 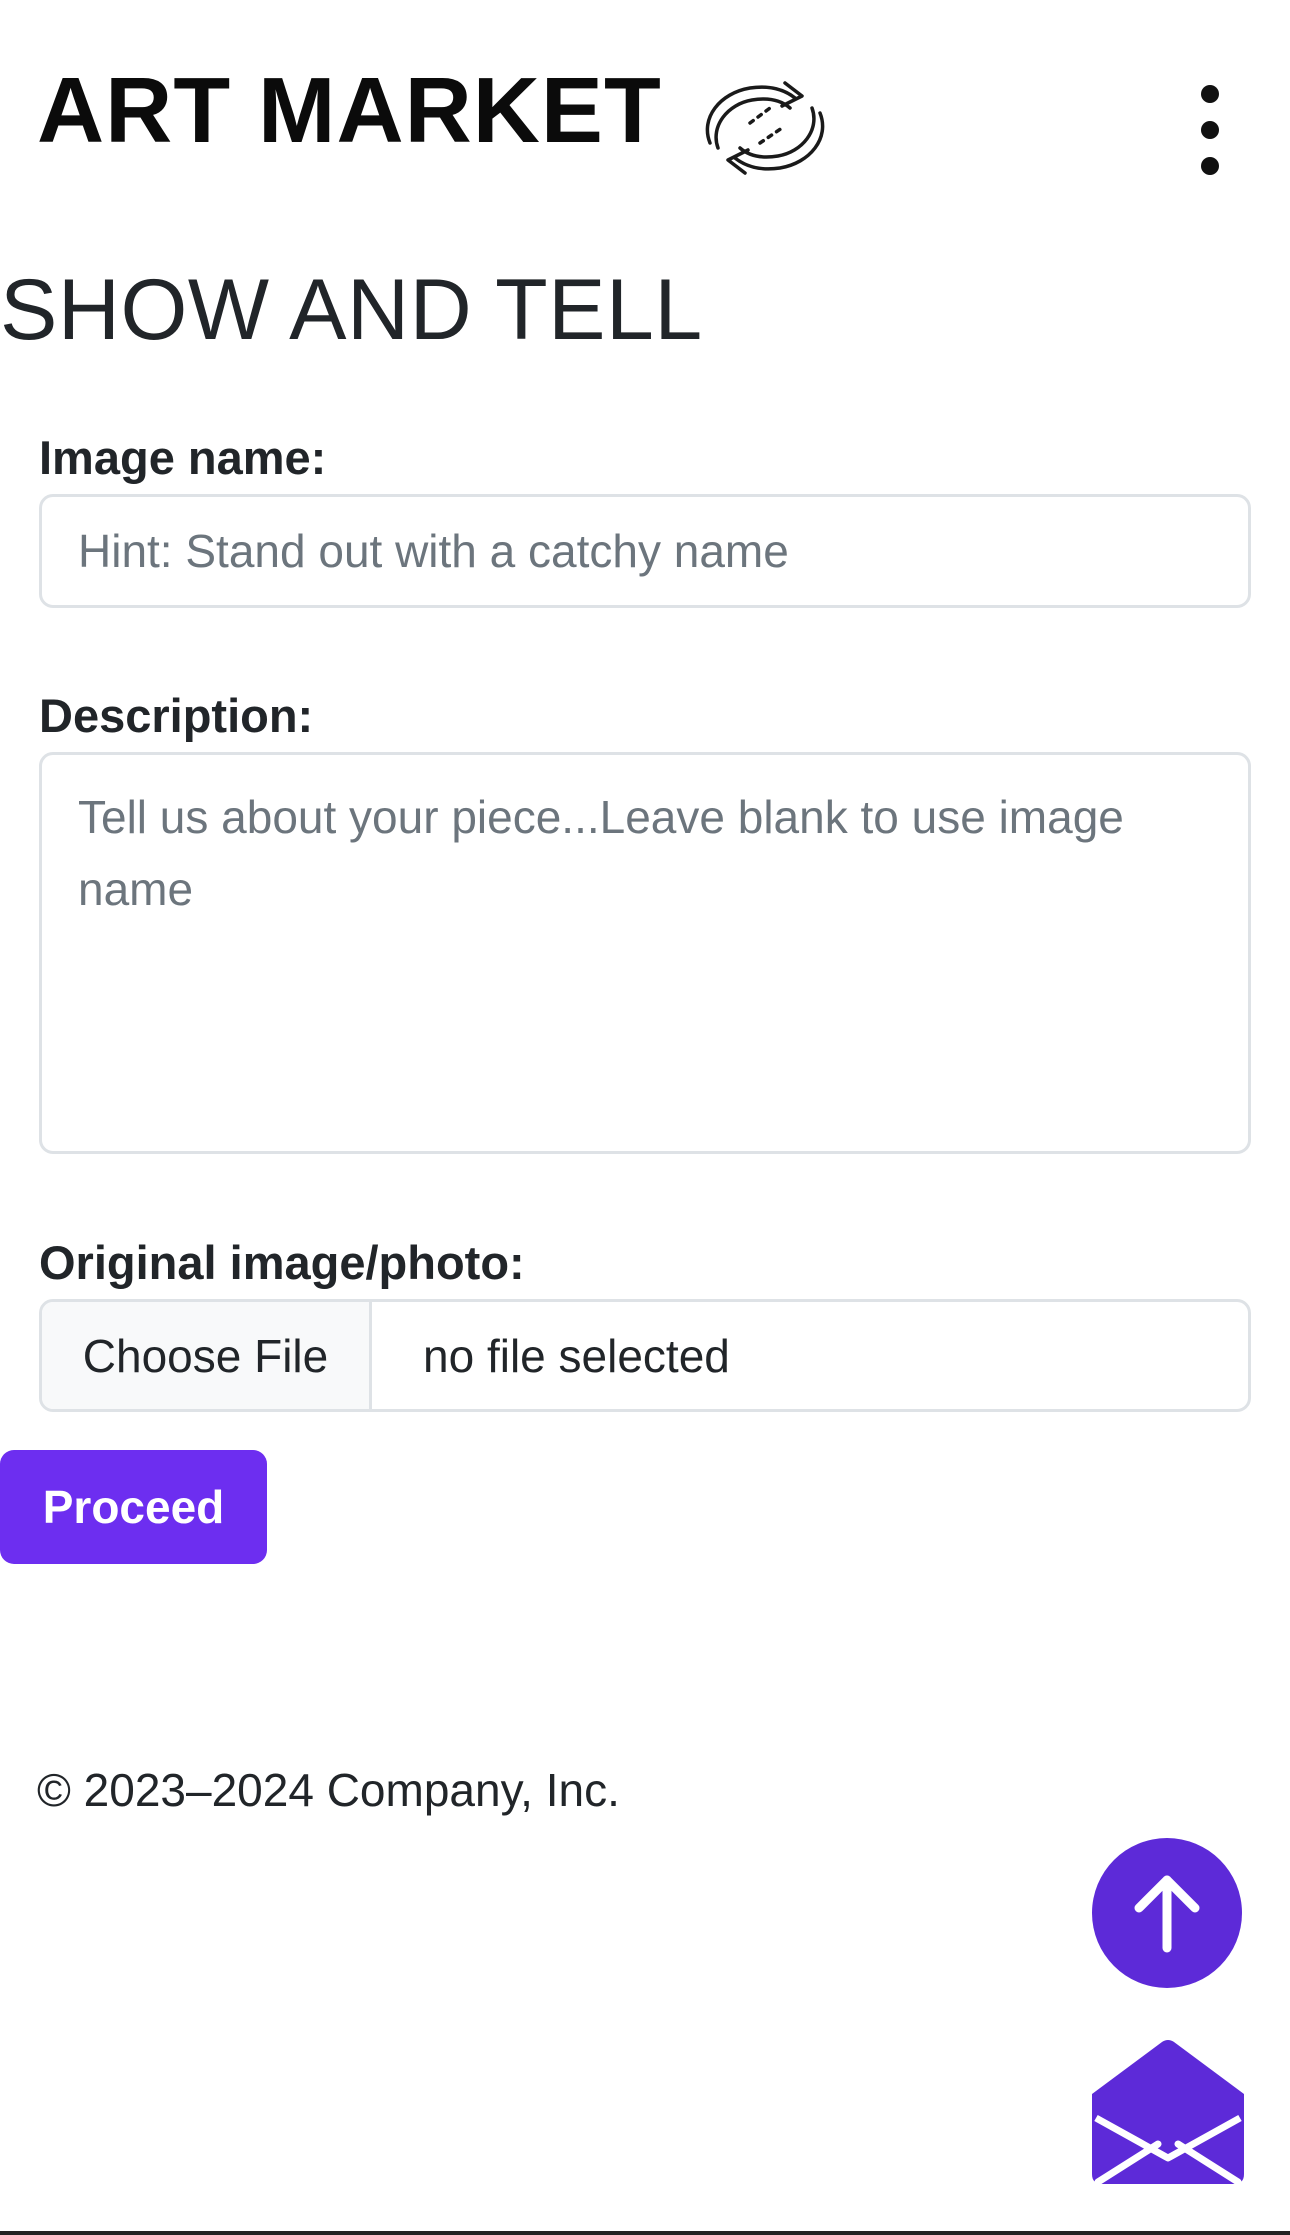 I want to click on rotate-arrows-icon, so click(x=765, y=128).